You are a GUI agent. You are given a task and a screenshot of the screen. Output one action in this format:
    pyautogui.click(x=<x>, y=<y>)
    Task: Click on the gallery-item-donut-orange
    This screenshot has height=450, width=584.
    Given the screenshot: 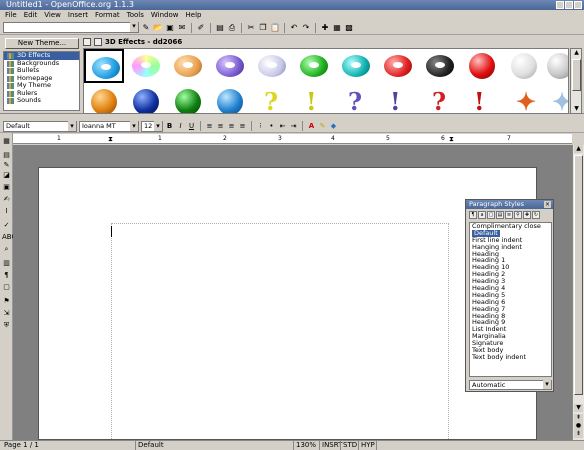 What is the action you would take?
    pyautogui.click(x=188, y=66)
    